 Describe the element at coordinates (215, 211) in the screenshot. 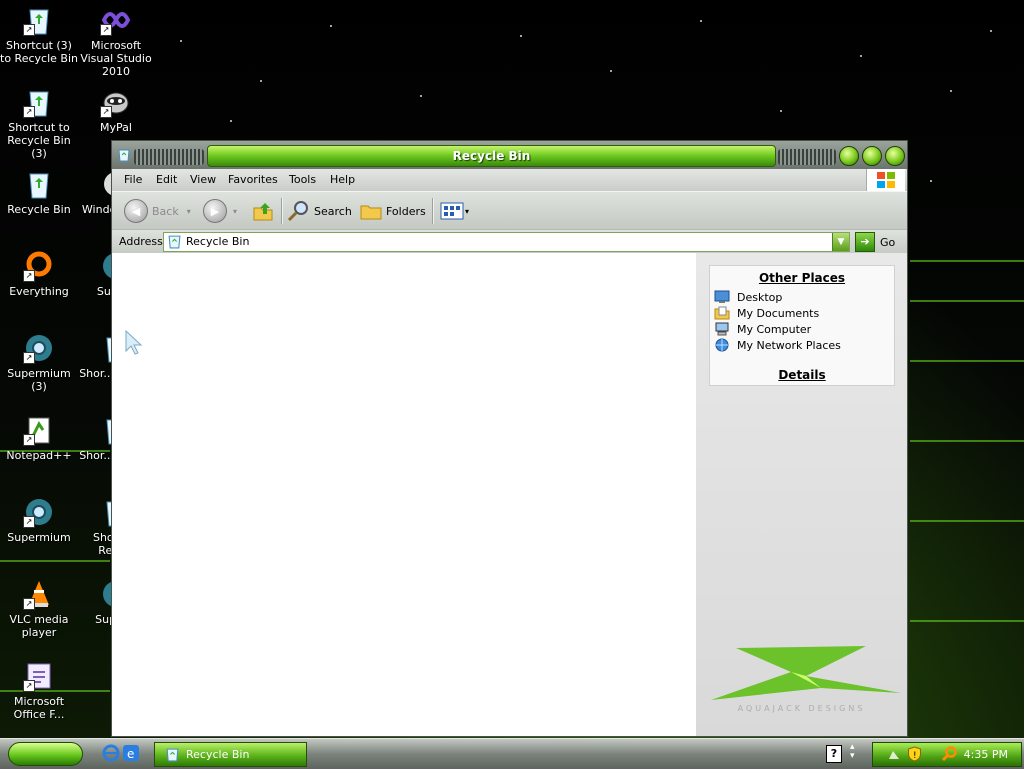

I see `forward-arrow-icon: ▶` at that location.